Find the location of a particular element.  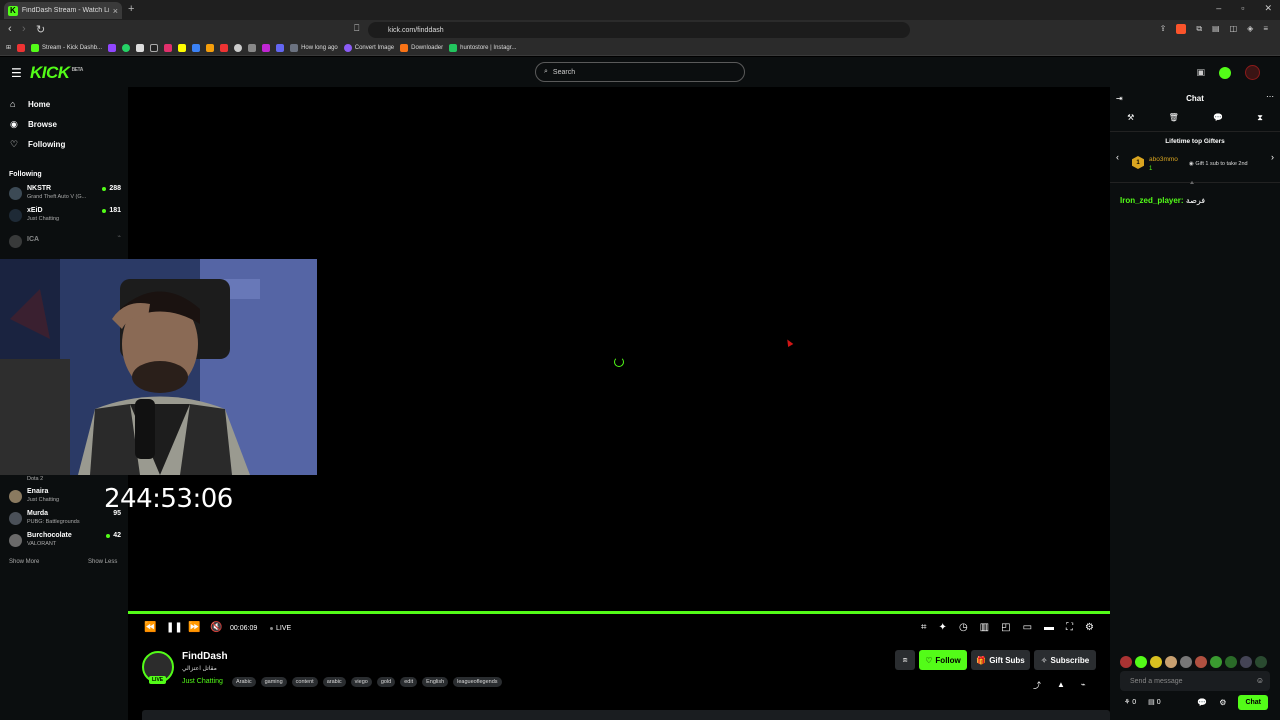

chevron-right-icon: › is located at coordinates (1272, 157).